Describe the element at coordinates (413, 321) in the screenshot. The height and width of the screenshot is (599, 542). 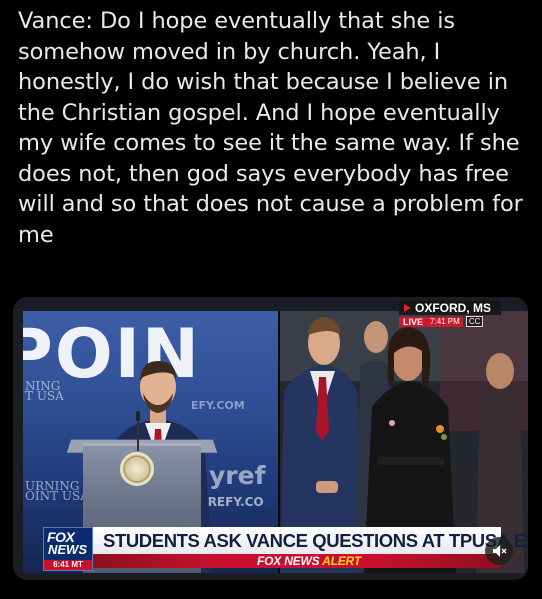
I see `live-badge: LIVE` at that location.